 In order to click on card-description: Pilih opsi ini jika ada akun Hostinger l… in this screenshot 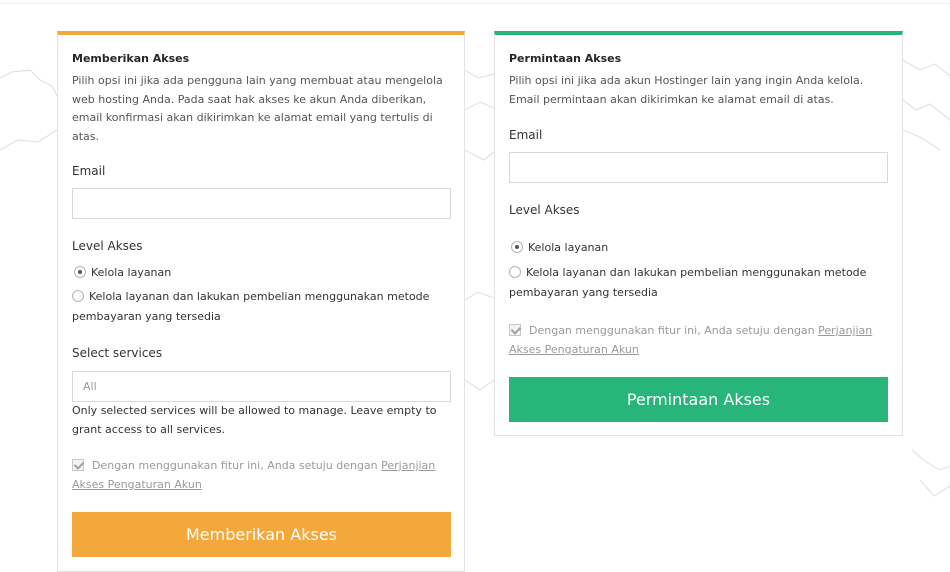, I will do `click(686, 90)`.